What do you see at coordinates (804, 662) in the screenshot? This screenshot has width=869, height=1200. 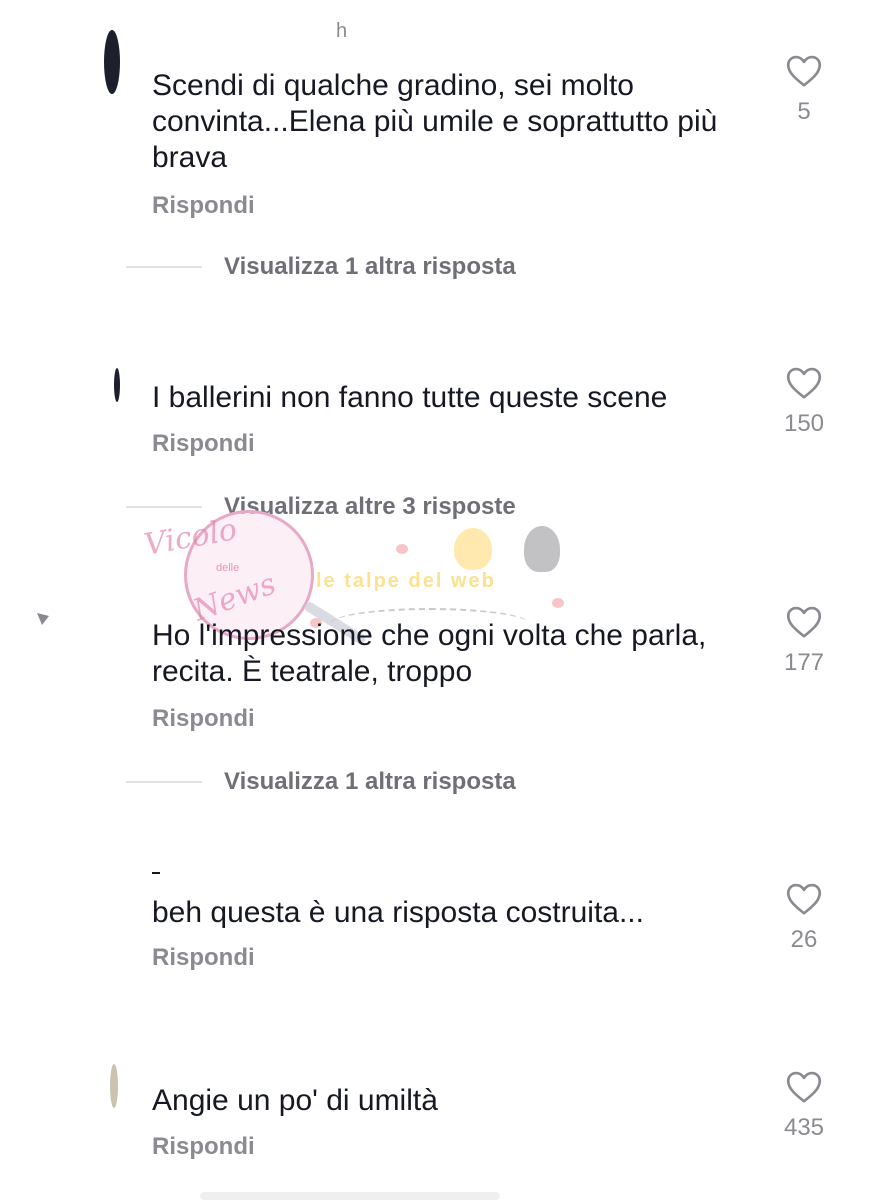 I see `like-count: 177` at bounding box center [804, 662].